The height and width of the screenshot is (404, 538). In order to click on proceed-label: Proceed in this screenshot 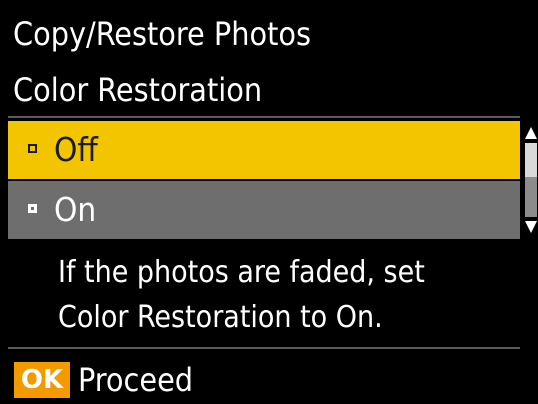, I will do `click(136, 380)`.